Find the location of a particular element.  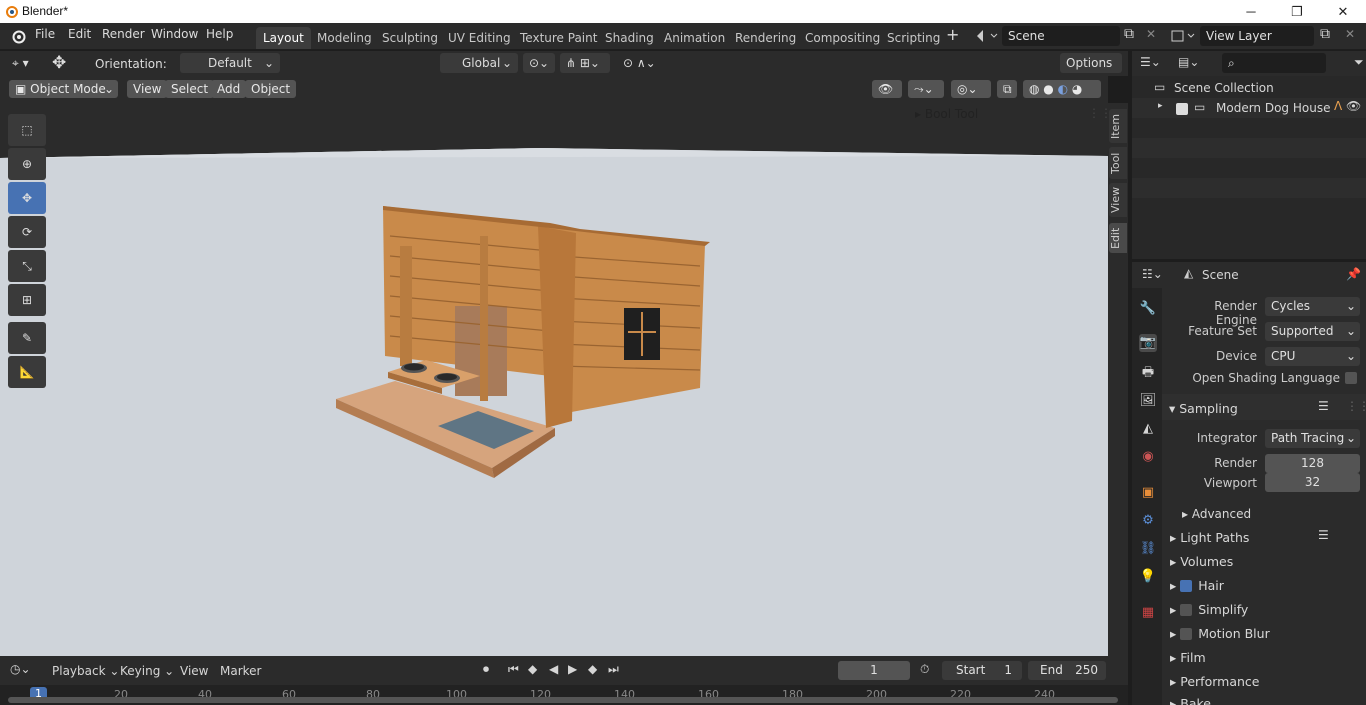

sidebar-tab-view: View is located at coordinates (1118, 200).